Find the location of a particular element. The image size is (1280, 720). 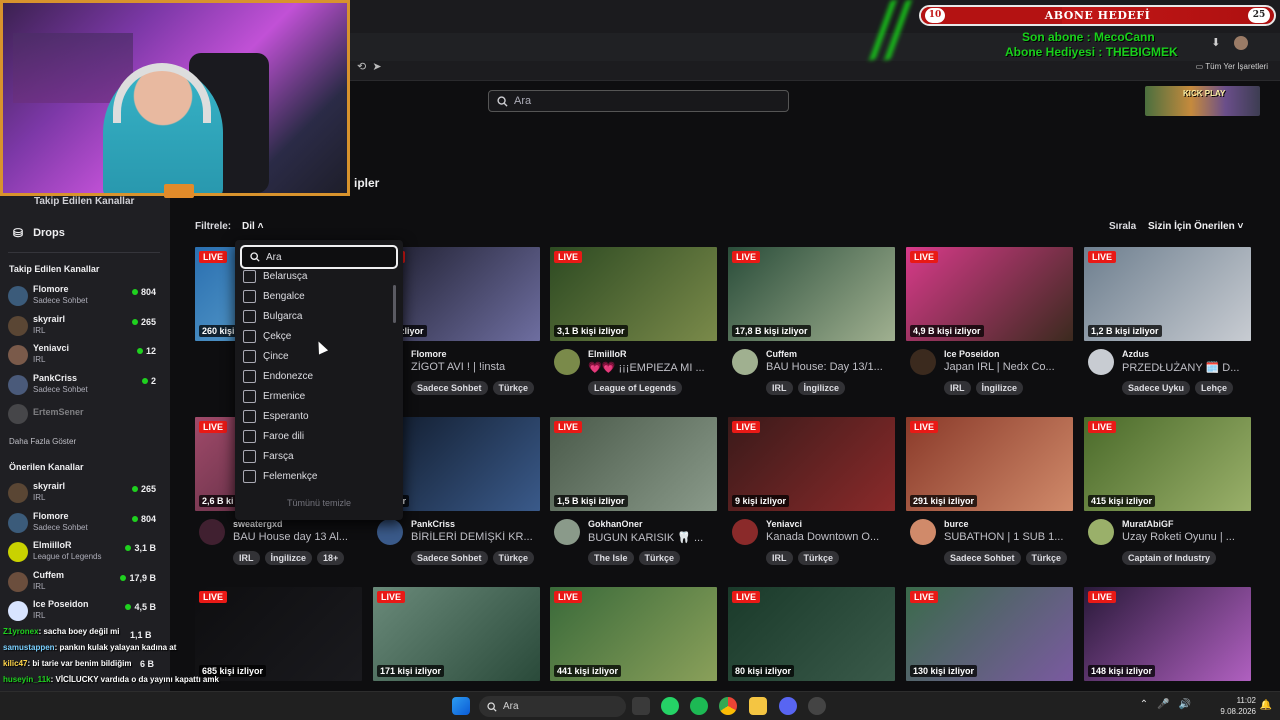

language-option: Çekçe is located at coordinates (267, 336).